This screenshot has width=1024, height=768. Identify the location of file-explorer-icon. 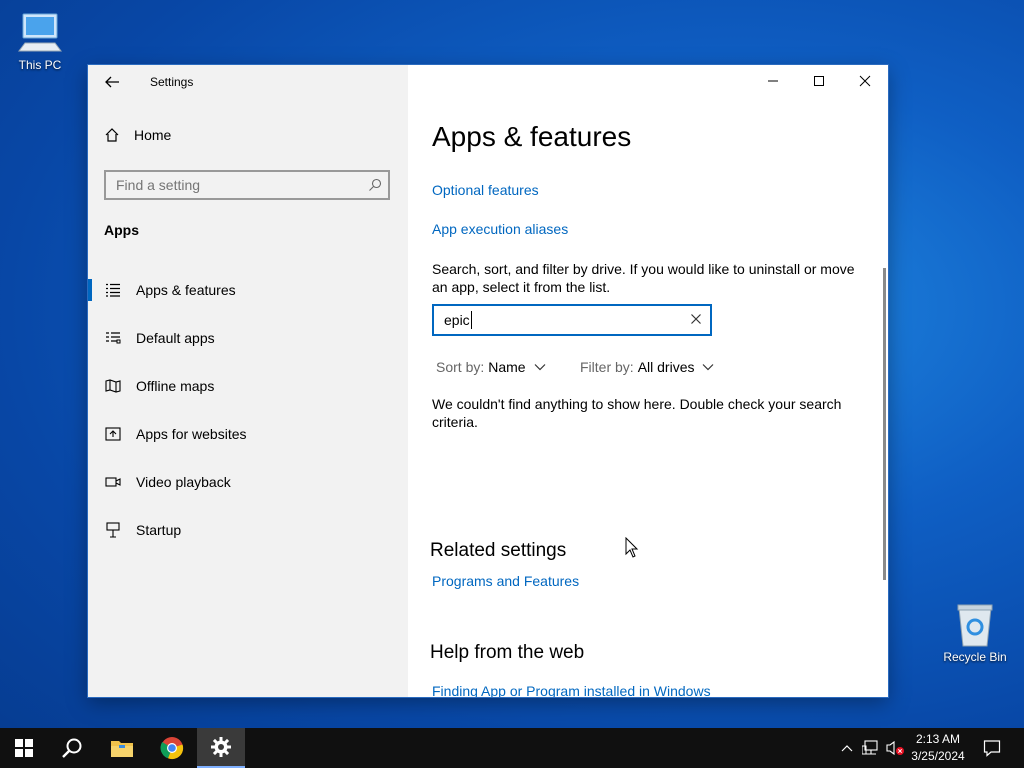
(122, 749).